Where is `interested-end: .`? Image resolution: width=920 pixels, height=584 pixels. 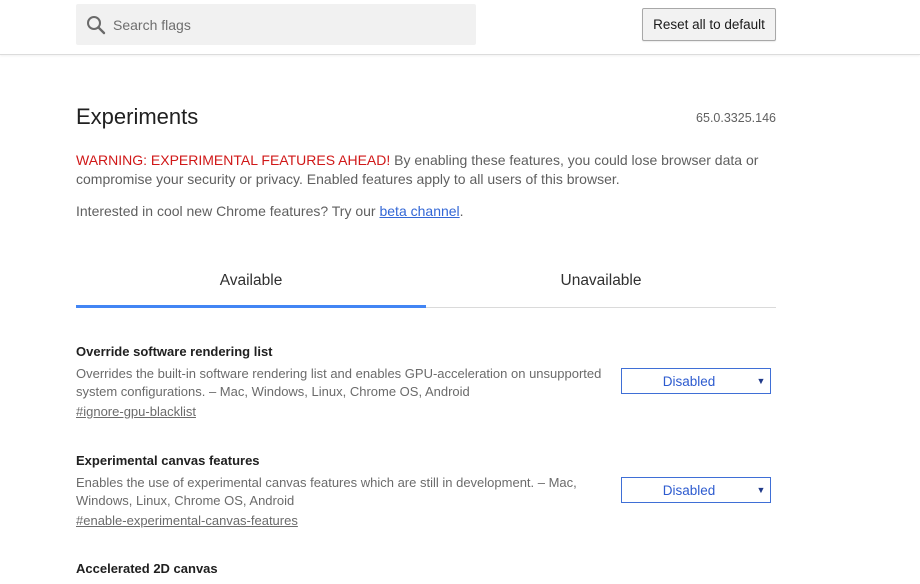
interested-end: . is located at coordinates (461, 211).